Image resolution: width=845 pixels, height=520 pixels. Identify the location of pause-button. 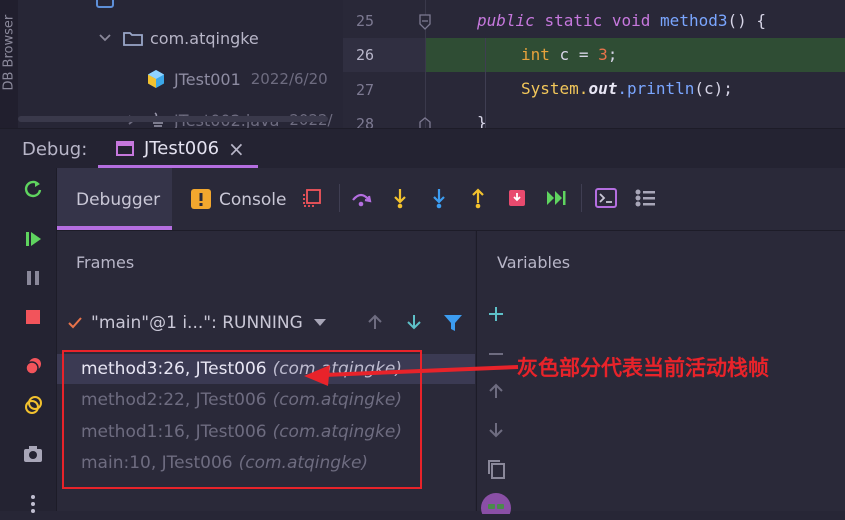
(33, 278).